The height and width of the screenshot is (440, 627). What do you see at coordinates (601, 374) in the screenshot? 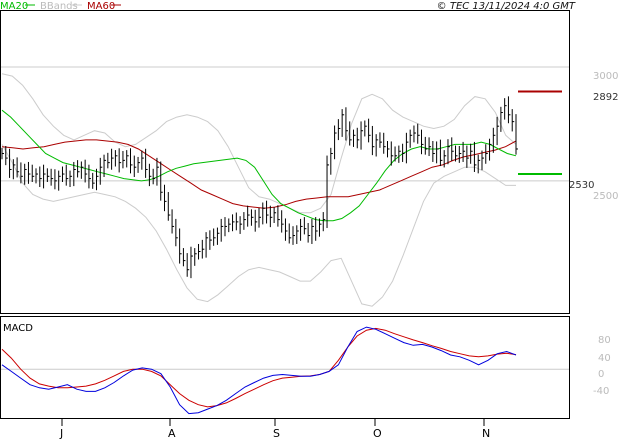
I see `macd-tick-0: 0` at bounding box center [601, 374].